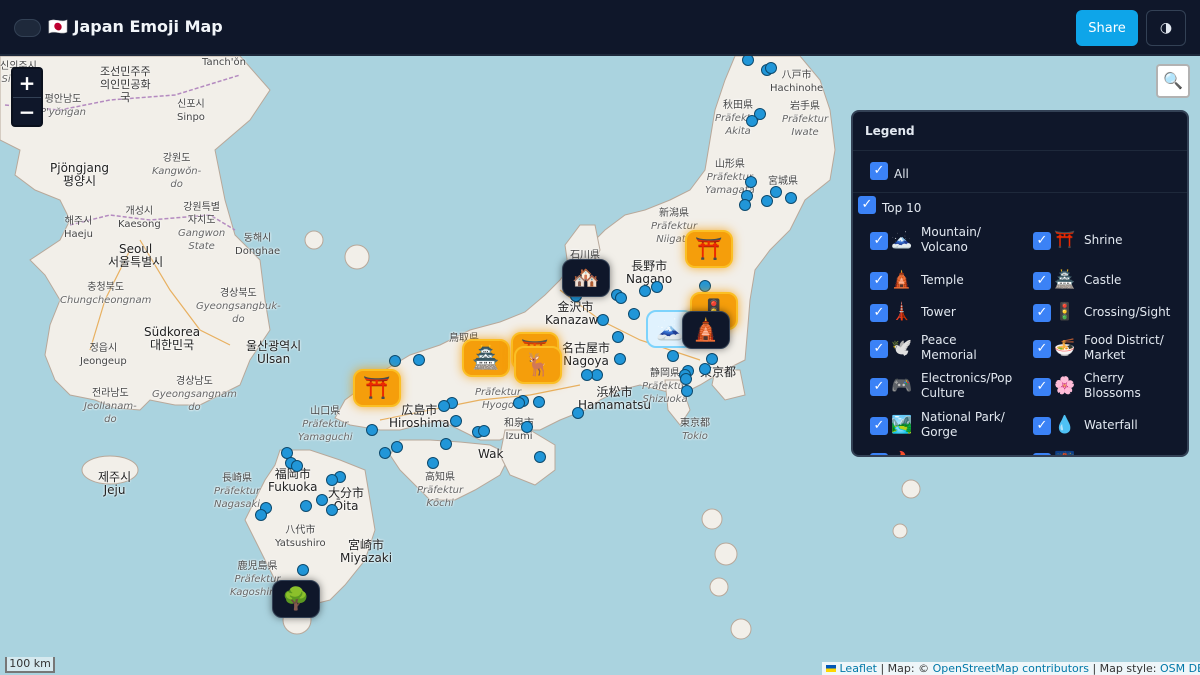  Describe the element at coordinates (258, 245) in the screenshot. I see `place-donghae: 동해시 Donghae` at that location.